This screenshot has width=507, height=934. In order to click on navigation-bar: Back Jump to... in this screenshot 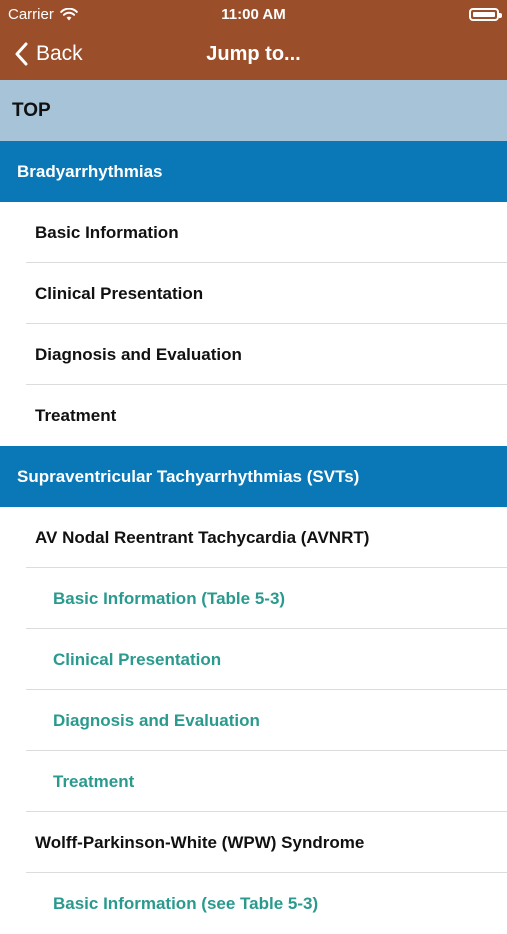, I will do `click(253, 54)`.